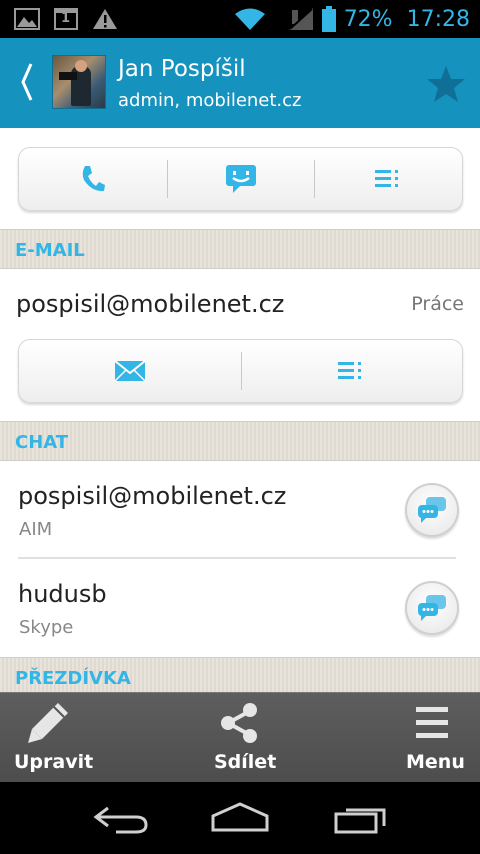  What do you see at coordinates (80, 737) in the screenshot?
I see `edit-button: Upravit` at bounding box center [80, 737].